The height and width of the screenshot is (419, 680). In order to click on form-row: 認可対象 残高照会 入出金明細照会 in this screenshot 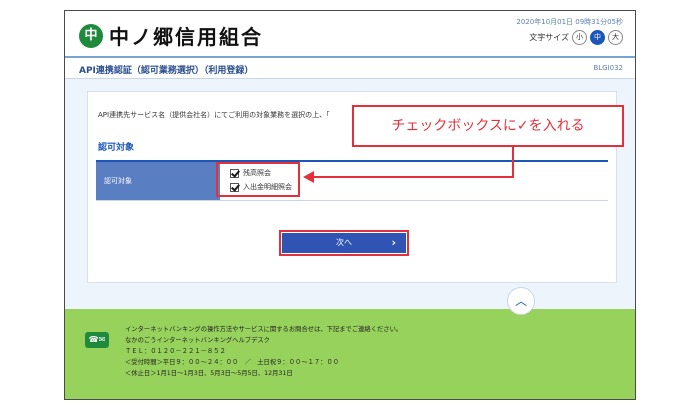, I will do `click(352, 181)`.